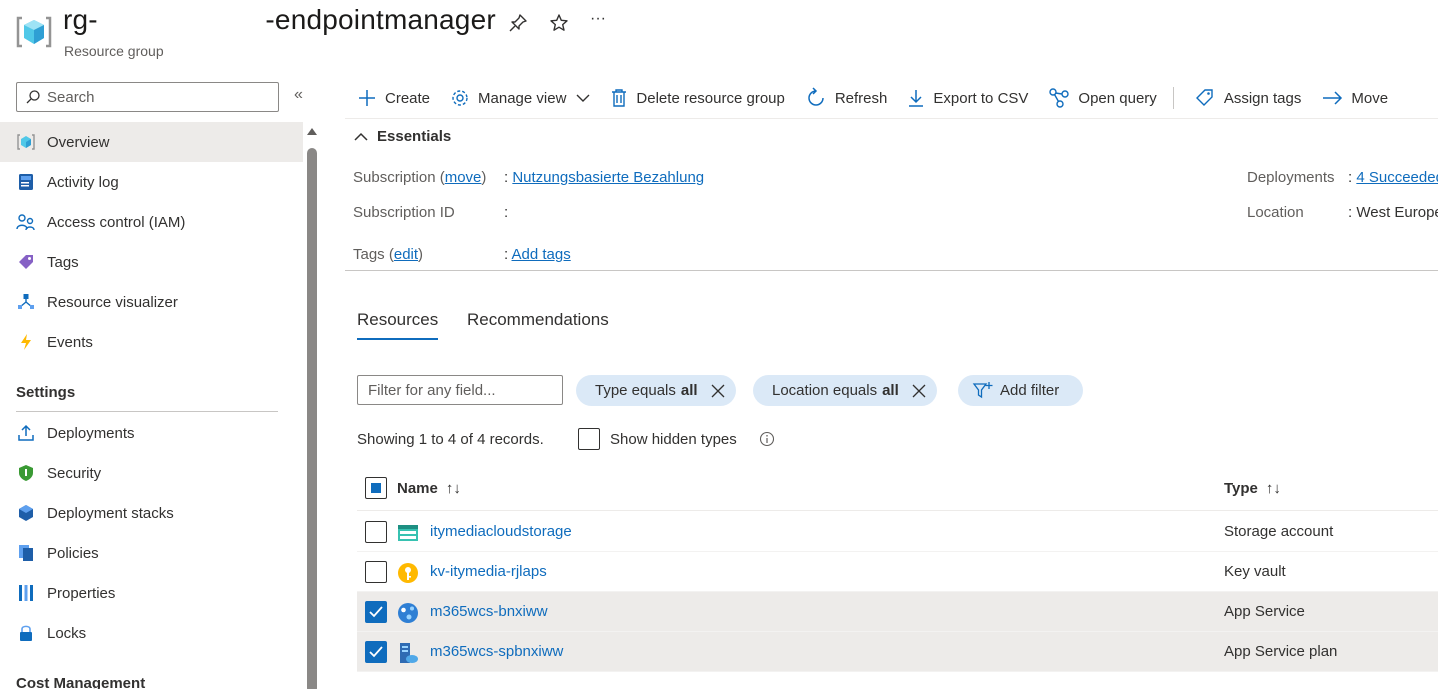  I want to click on properties-icon, so click(26, 593).